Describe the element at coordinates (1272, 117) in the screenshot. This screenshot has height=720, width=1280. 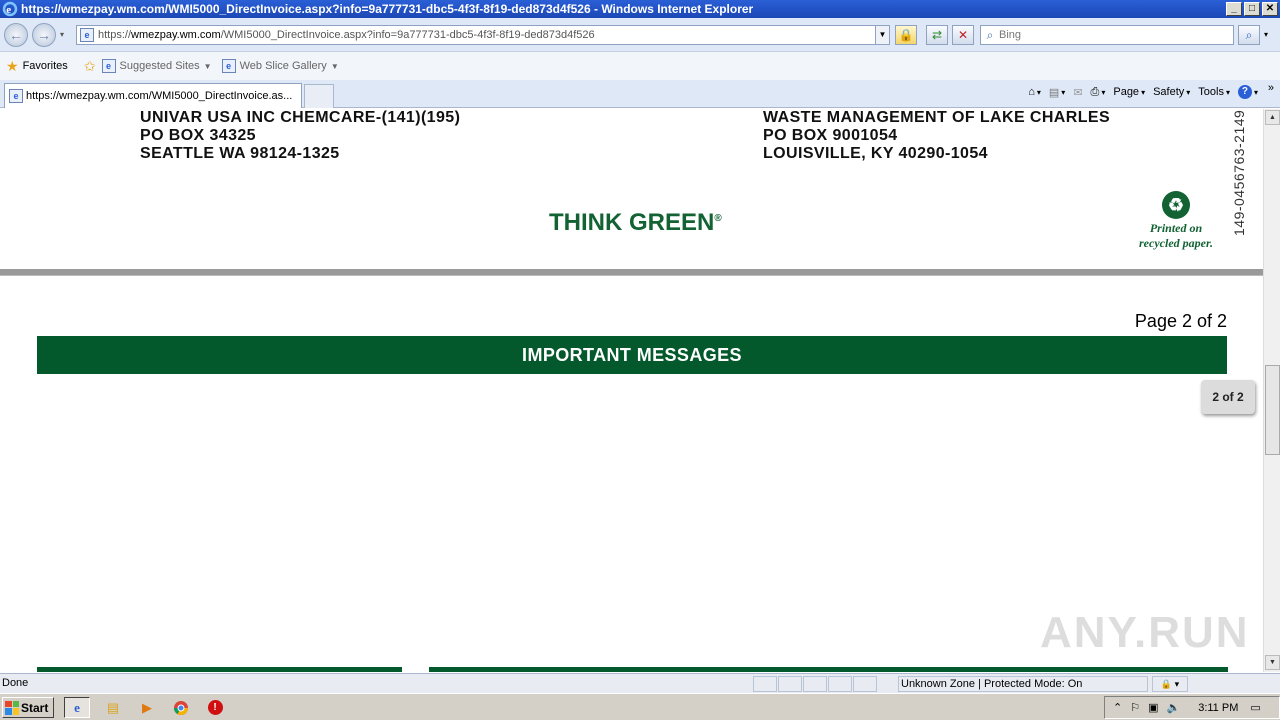
I see `scroll-up-icon: ▲` at that location.